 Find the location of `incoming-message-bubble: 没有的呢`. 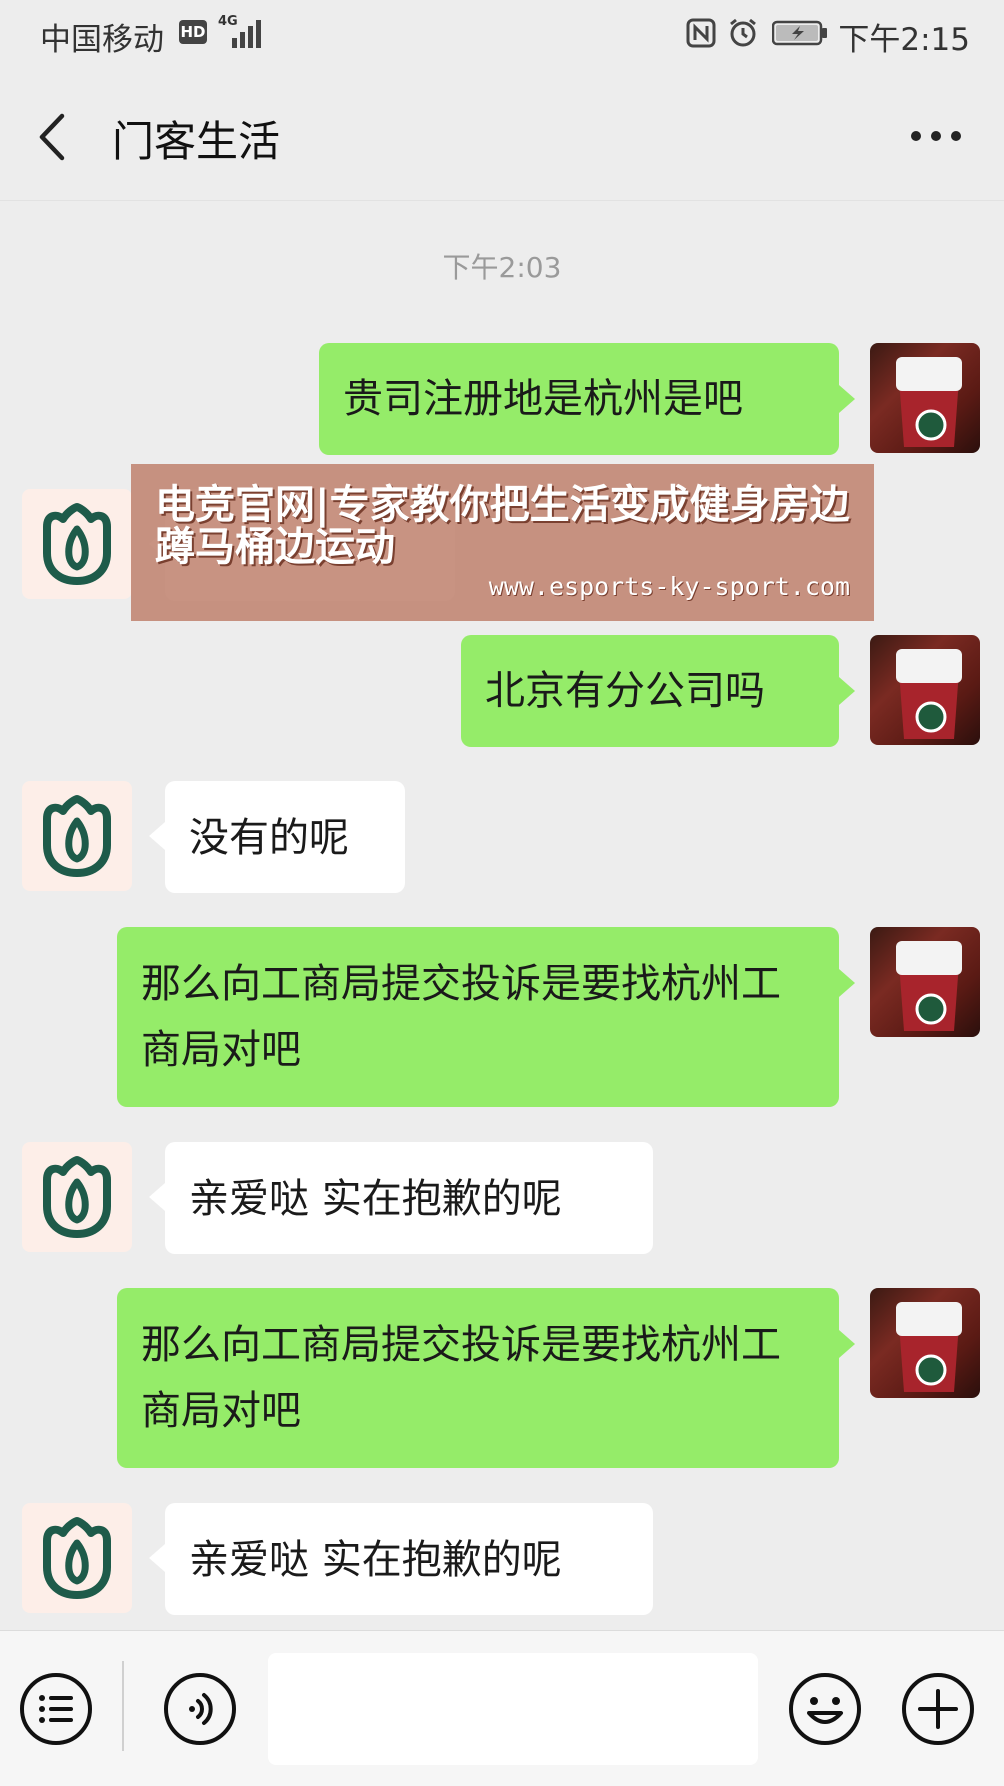

incoming-message-bubble: 没有的呢 is located at coordinates (285, 837).